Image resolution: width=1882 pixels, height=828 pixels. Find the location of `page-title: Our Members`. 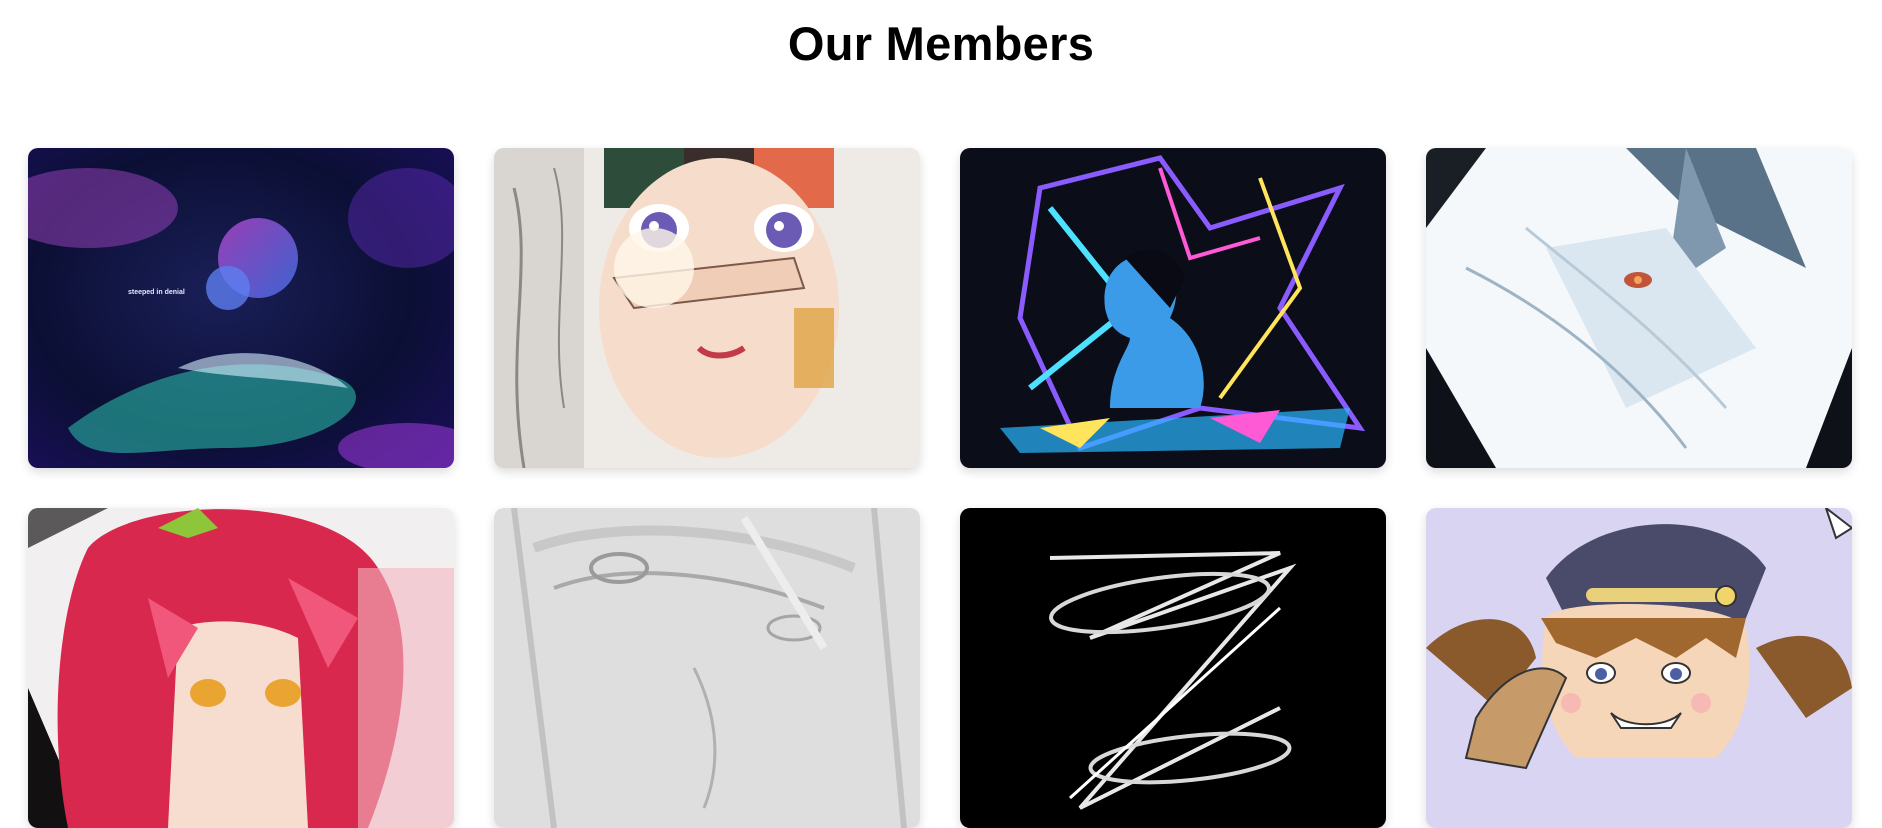

page-title: Our Members is located at coordinates (941, 43).